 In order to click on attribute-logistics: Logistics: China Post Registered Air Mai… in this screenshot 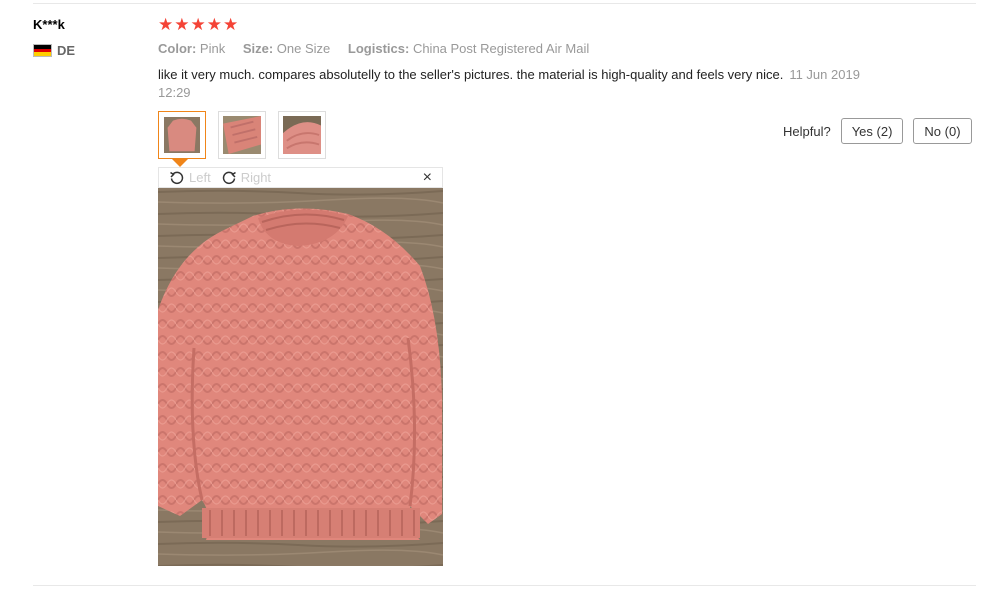, I will do `click(468, 48)`.